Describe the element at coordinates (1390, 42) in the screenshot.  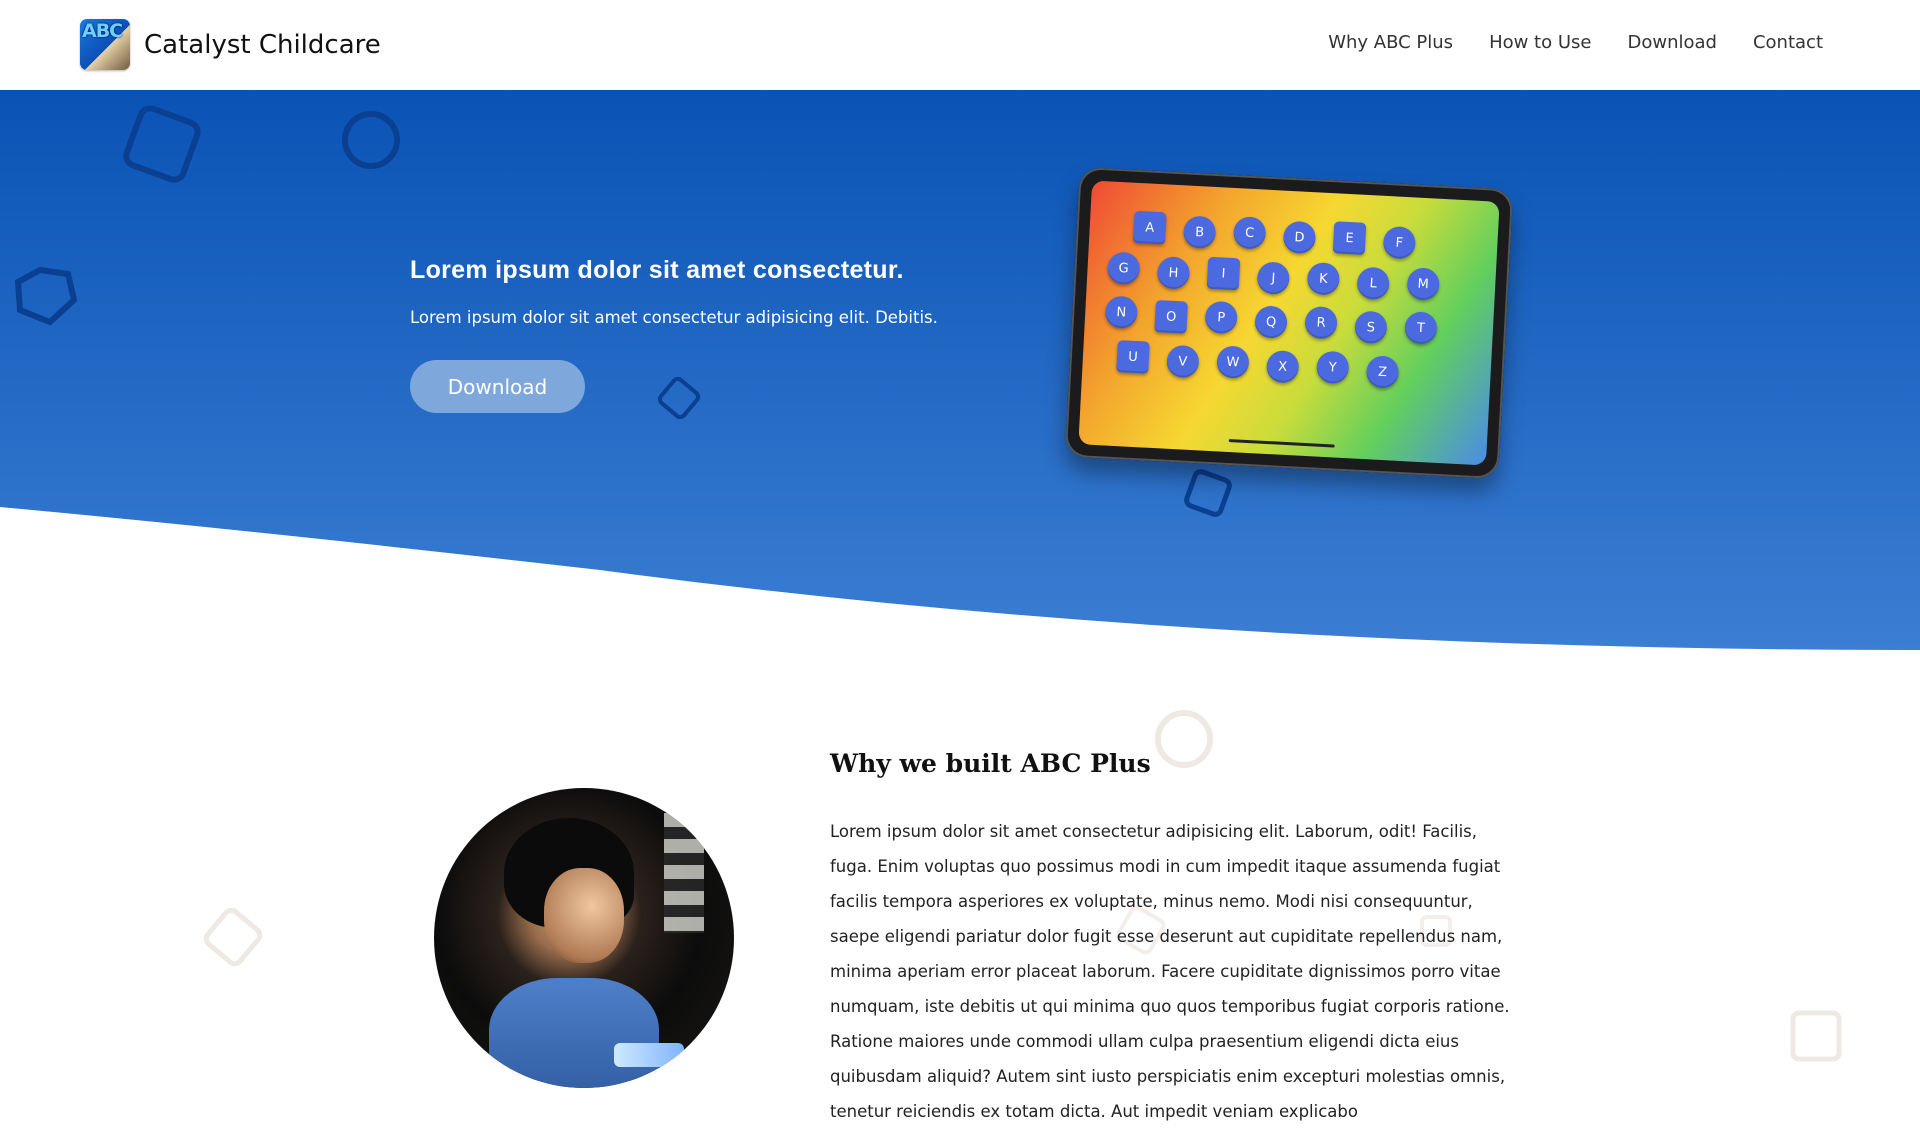
I see `nav-link-why-abc-plus: Why ABC Plus` at that location.